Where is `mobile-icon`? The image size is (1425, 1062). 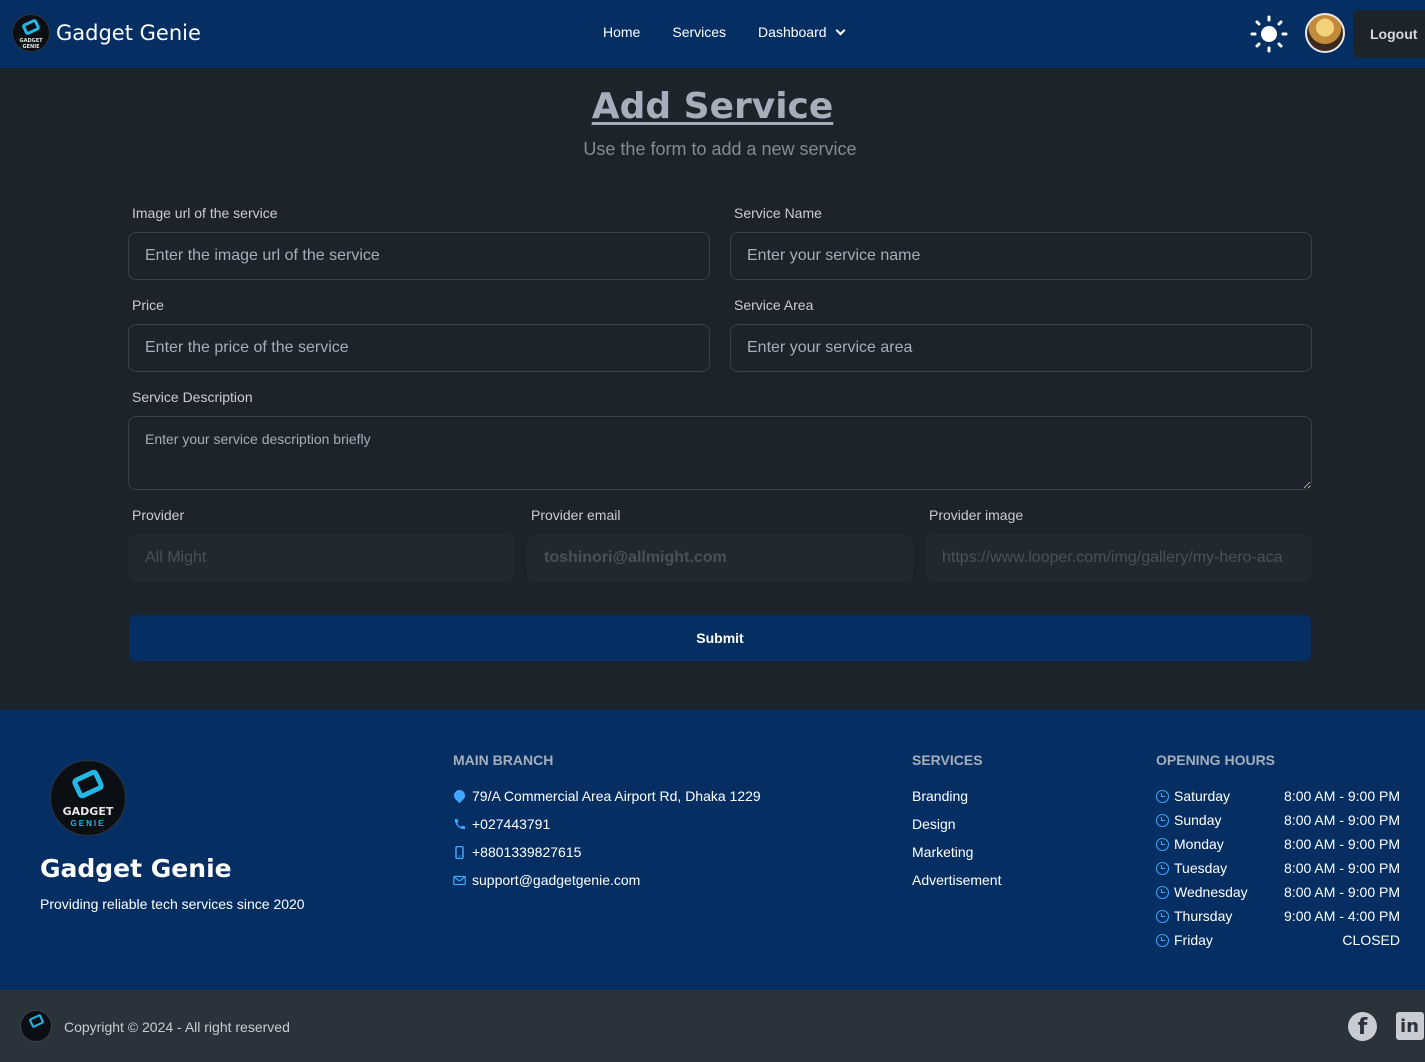 mobile-icon is located at coordinates (459, 852).